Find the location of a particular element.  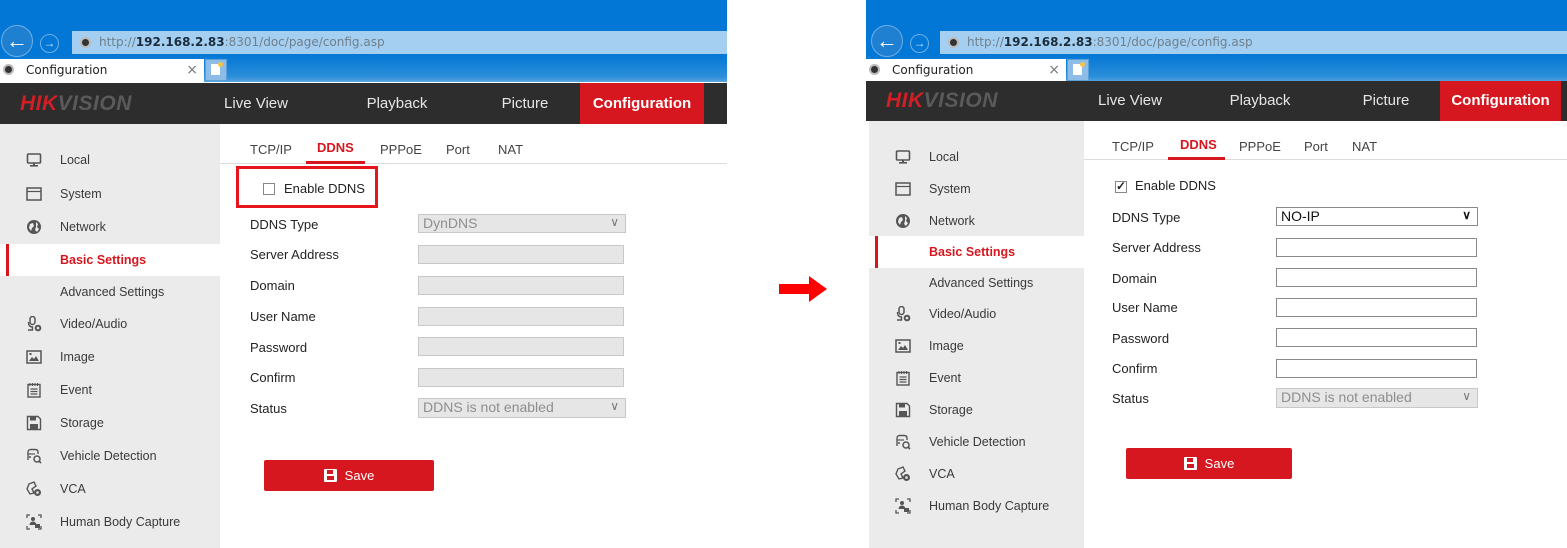

status-label: Status is located at coordinates (268, 408).